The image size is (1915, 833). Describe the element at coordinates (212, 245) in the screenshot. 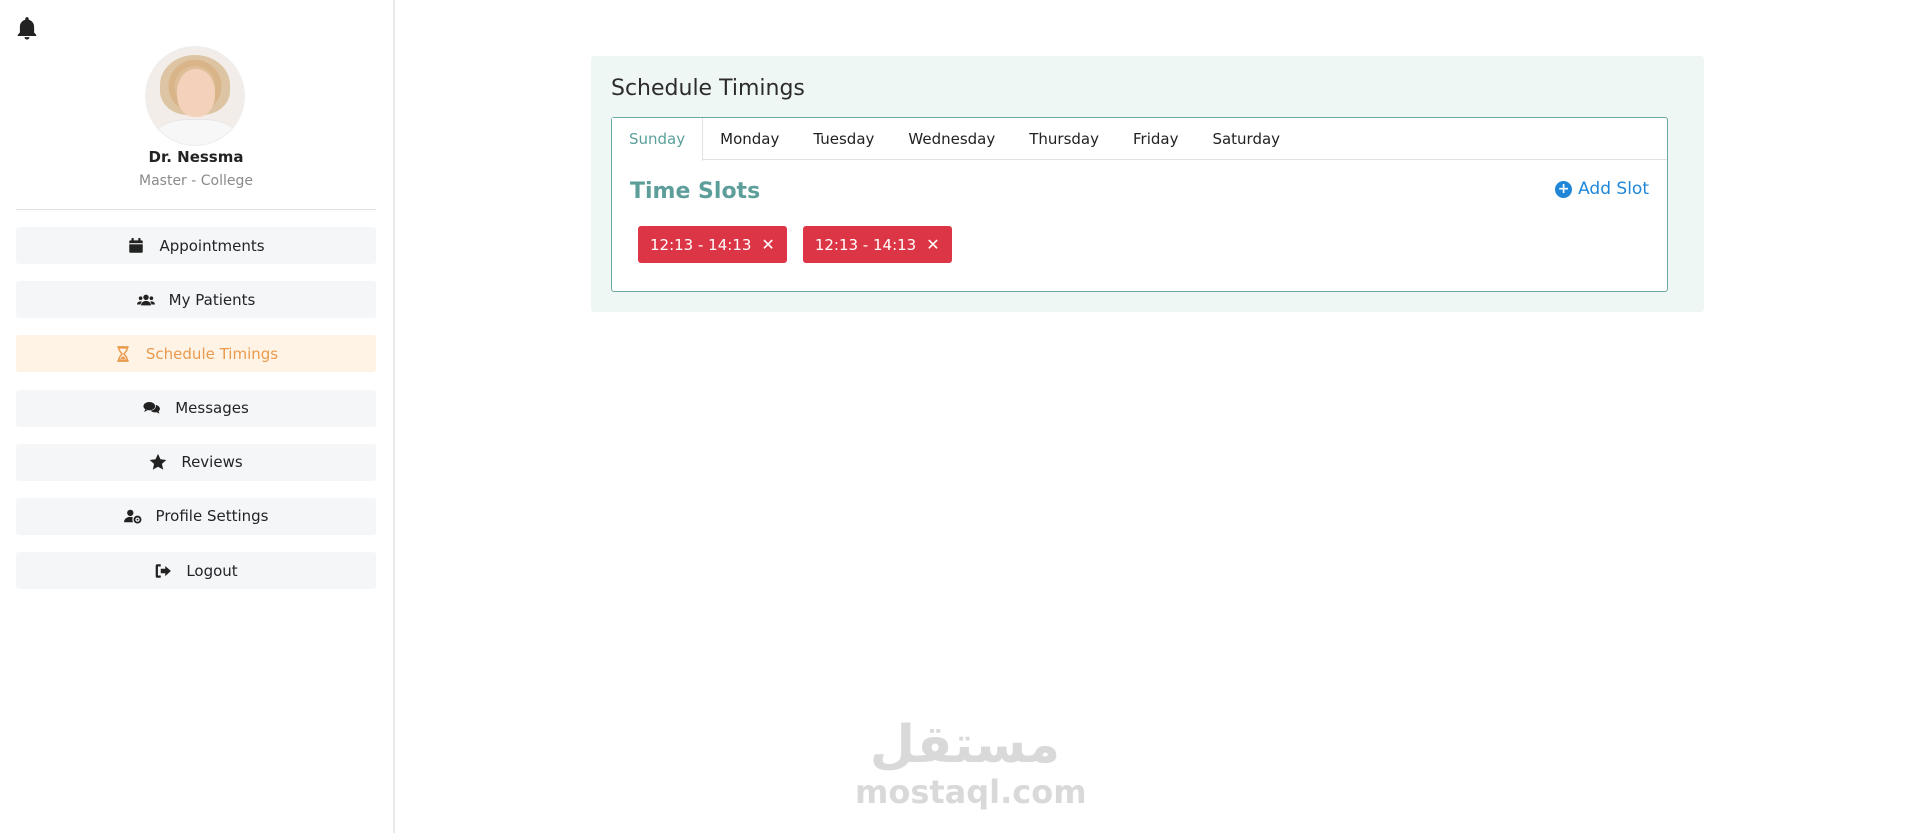

I see `sidebar-item-label: Appointments` at that location.